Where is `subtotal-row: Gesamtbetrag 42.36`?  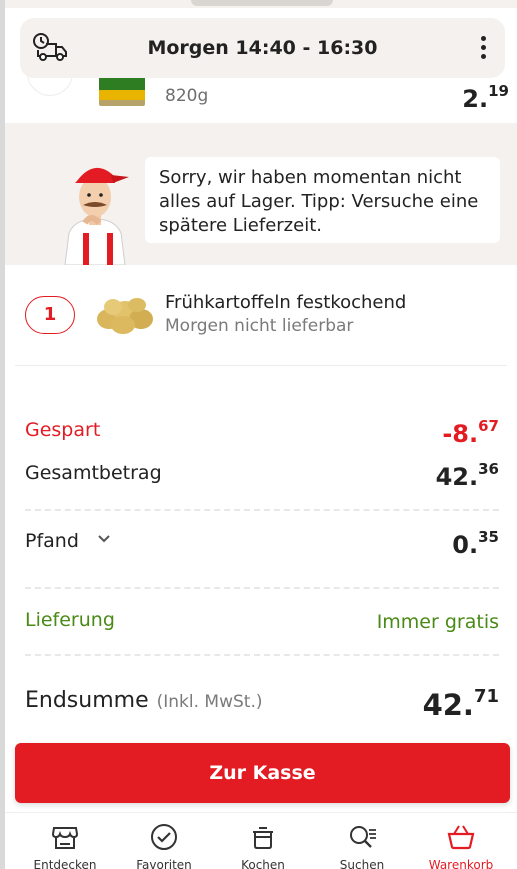 subtotal-row: Gesamtbetrag 42.36 is located at coordinates (262, 475).